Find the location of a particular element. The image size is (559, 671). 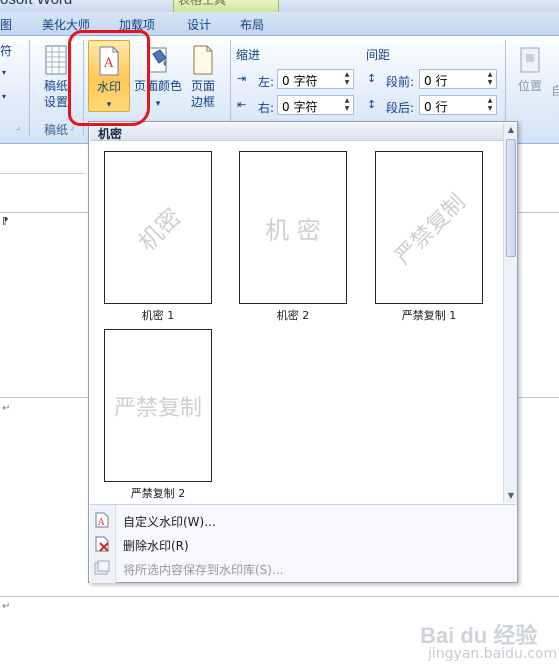

indent-left-label: 左: is located at coordinates (266, 82).